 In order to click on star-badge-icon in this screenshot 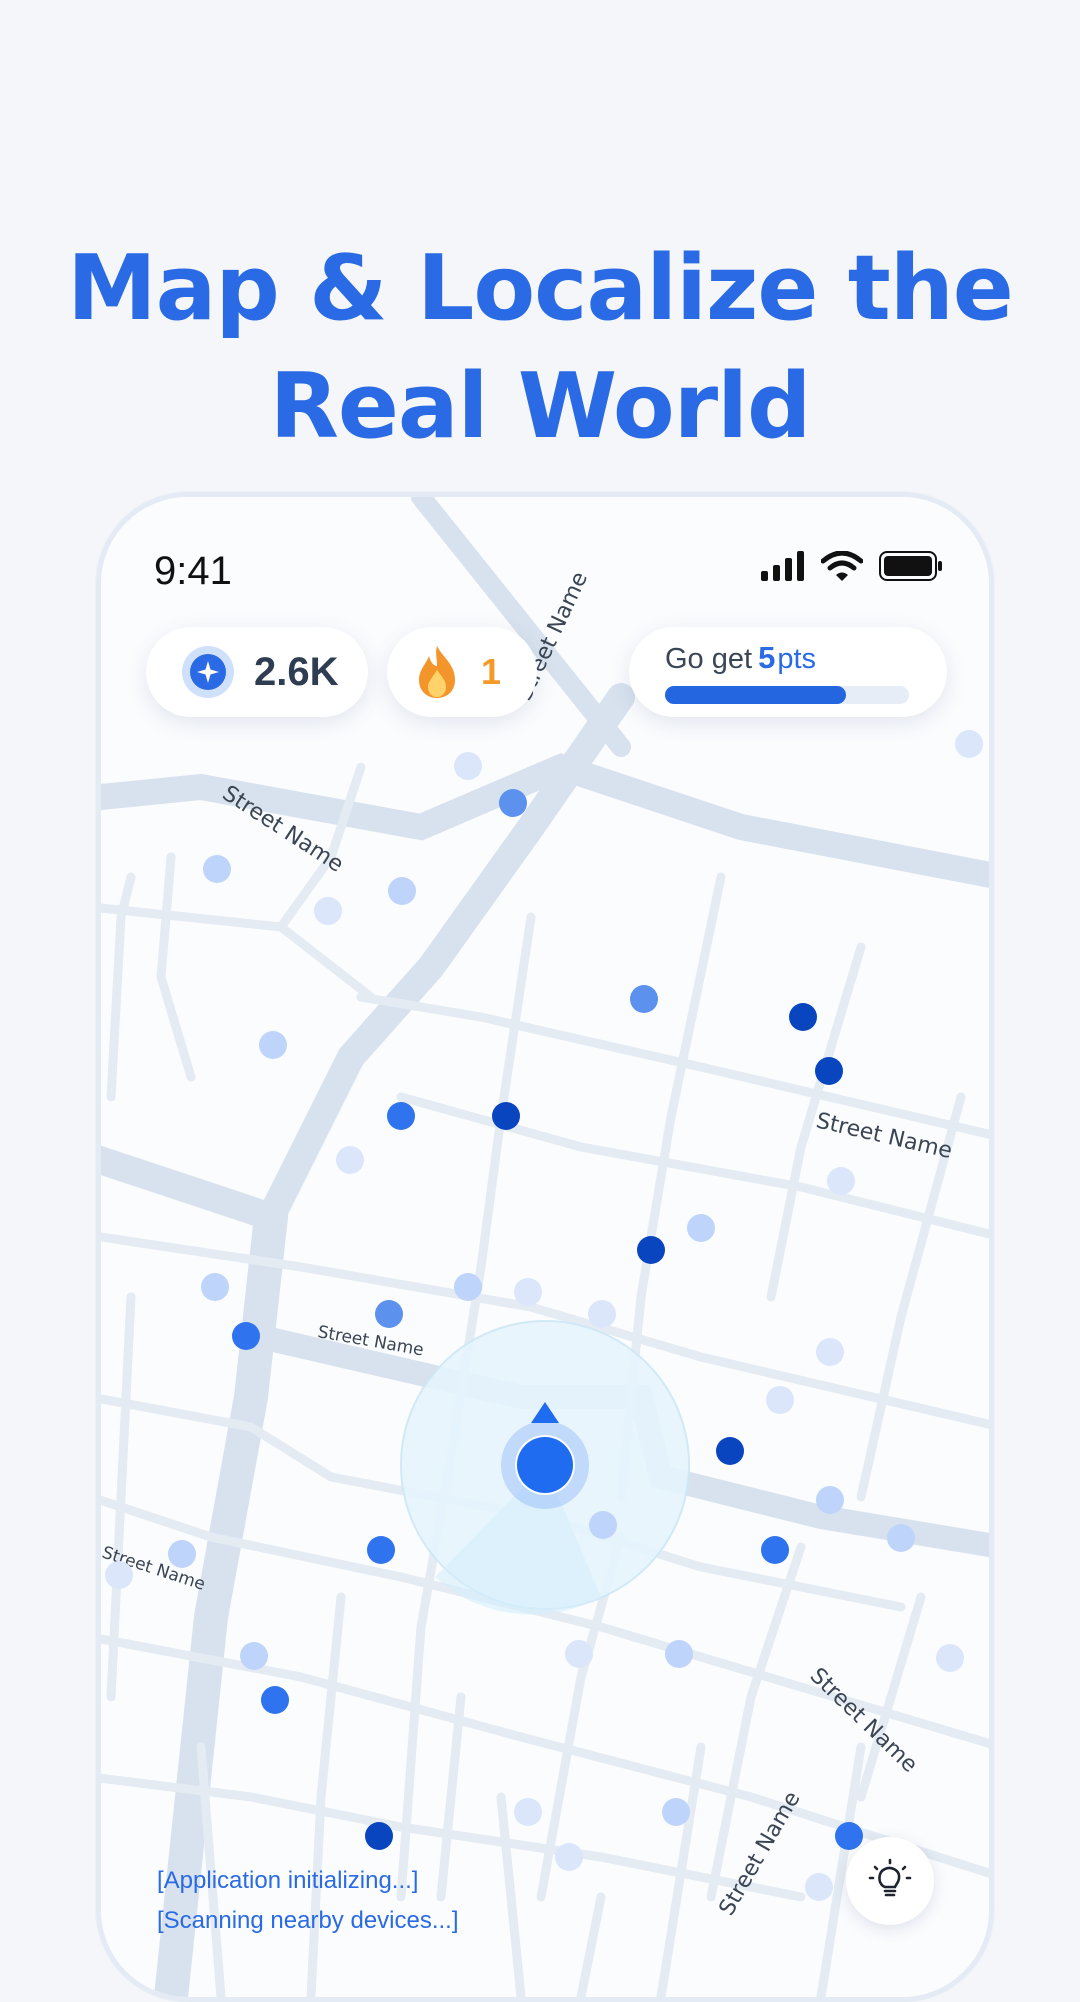, I will do `click(208, 672)`.